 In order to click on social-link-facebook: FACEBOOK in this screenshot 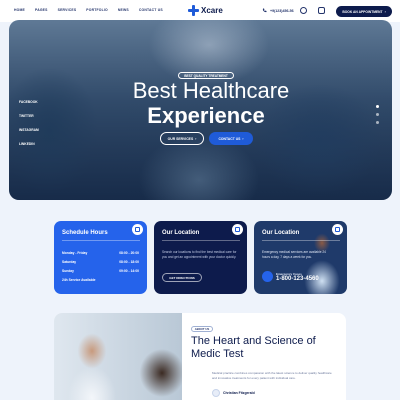, I will do `click(29, 102)`.